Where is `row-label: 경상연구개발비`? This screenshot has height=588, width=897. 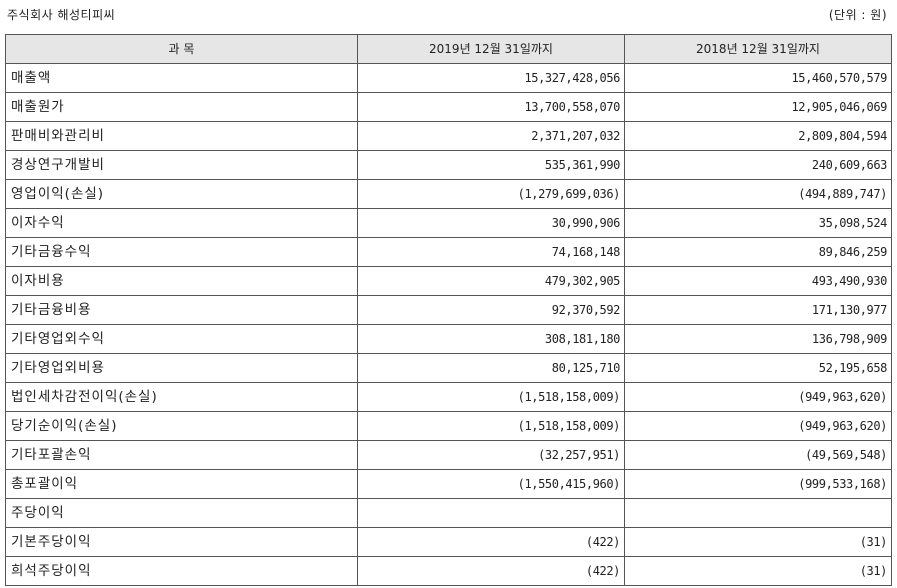 row-label: 경상연구개발비 is located at coordinates (181, 165).